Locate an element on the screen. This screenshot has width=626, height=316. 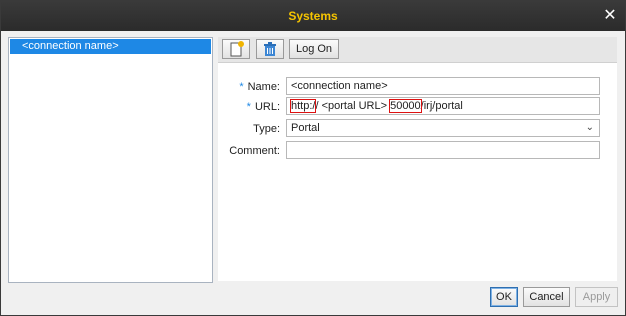
list-item: <connection name> is located at coordinates (110, 46).